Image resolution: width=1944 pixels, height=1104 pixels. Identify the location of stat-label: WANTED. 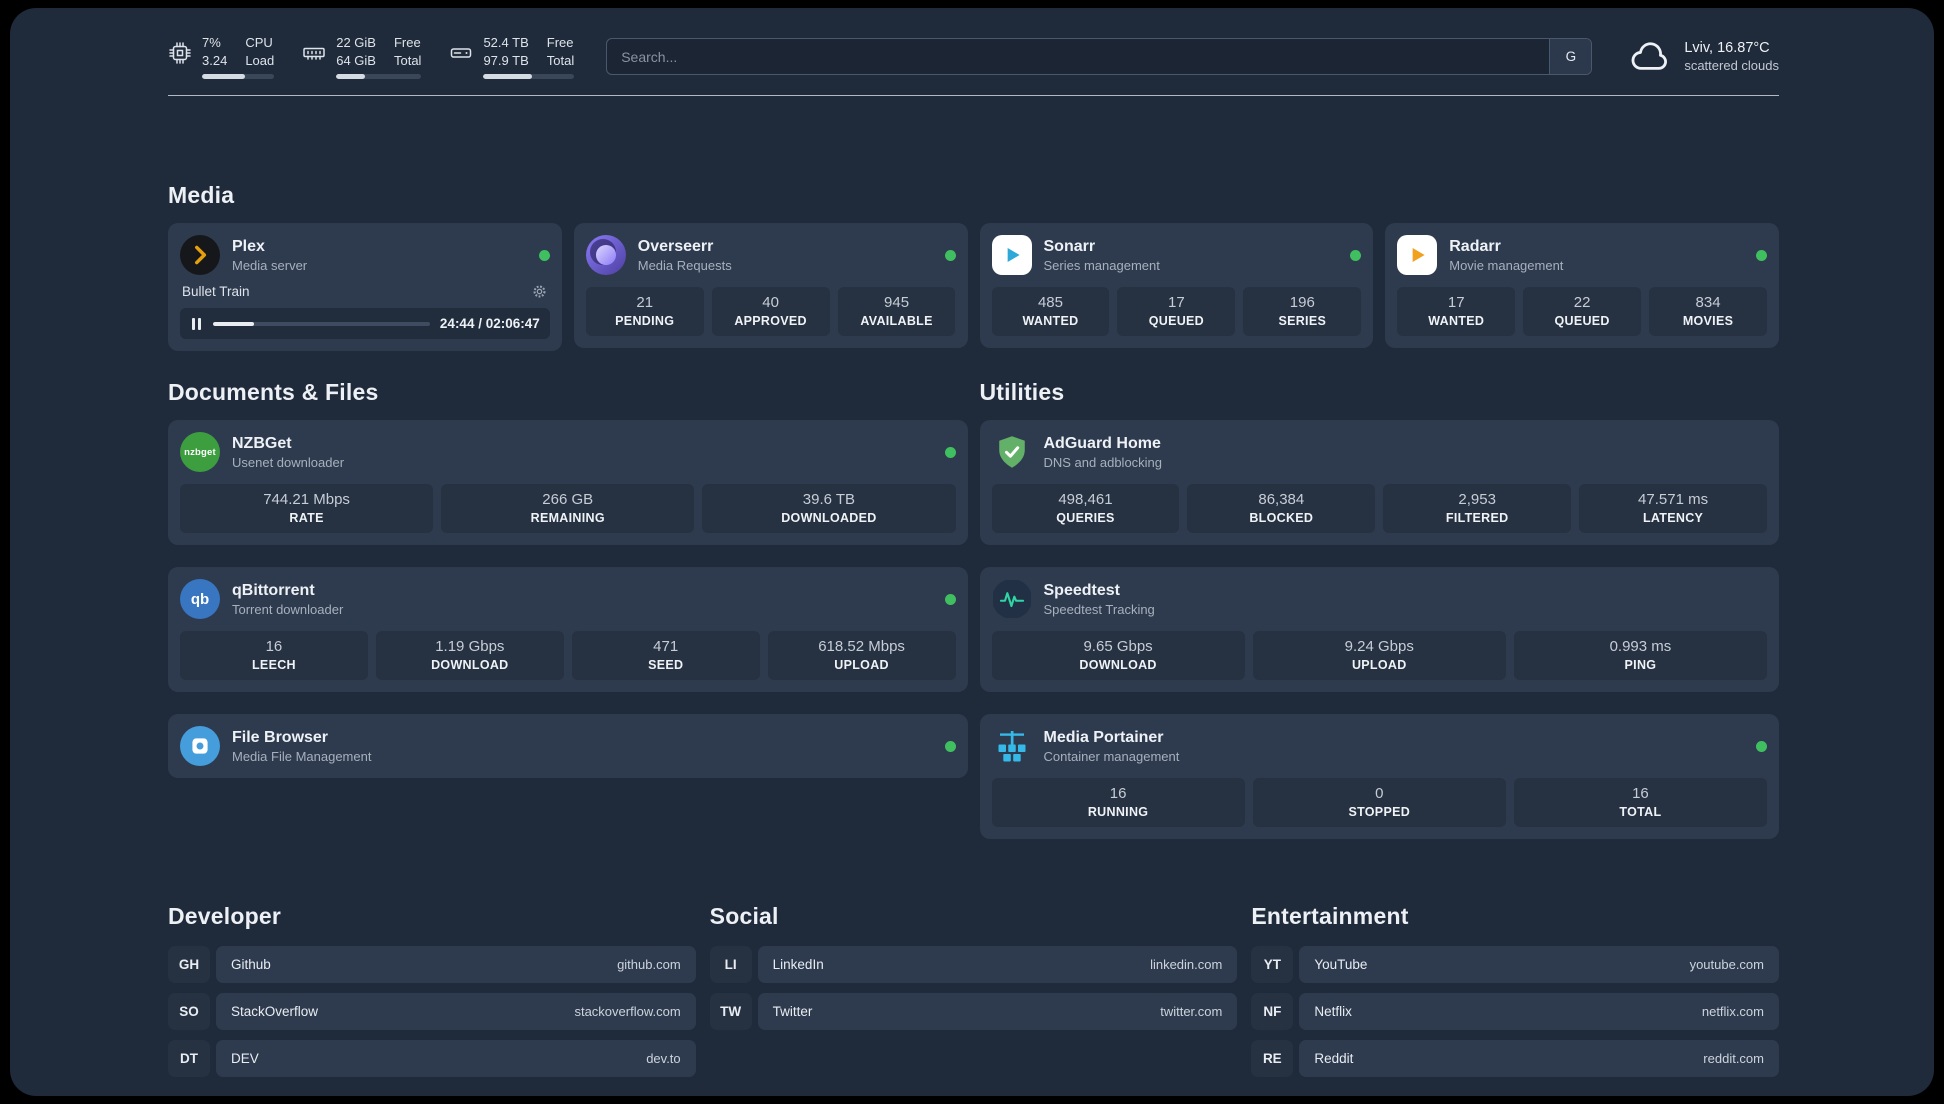
(1456, 321).